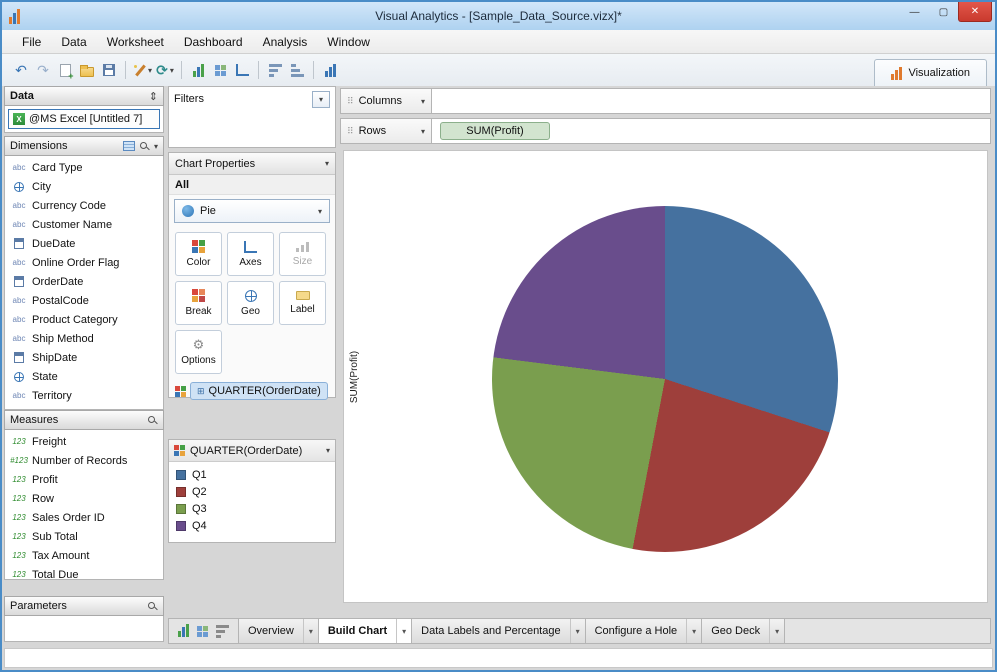  Describe the element at coordinates (84, 338) in the screenshot. I see `dimension-item: abc Ship Method` at that location.